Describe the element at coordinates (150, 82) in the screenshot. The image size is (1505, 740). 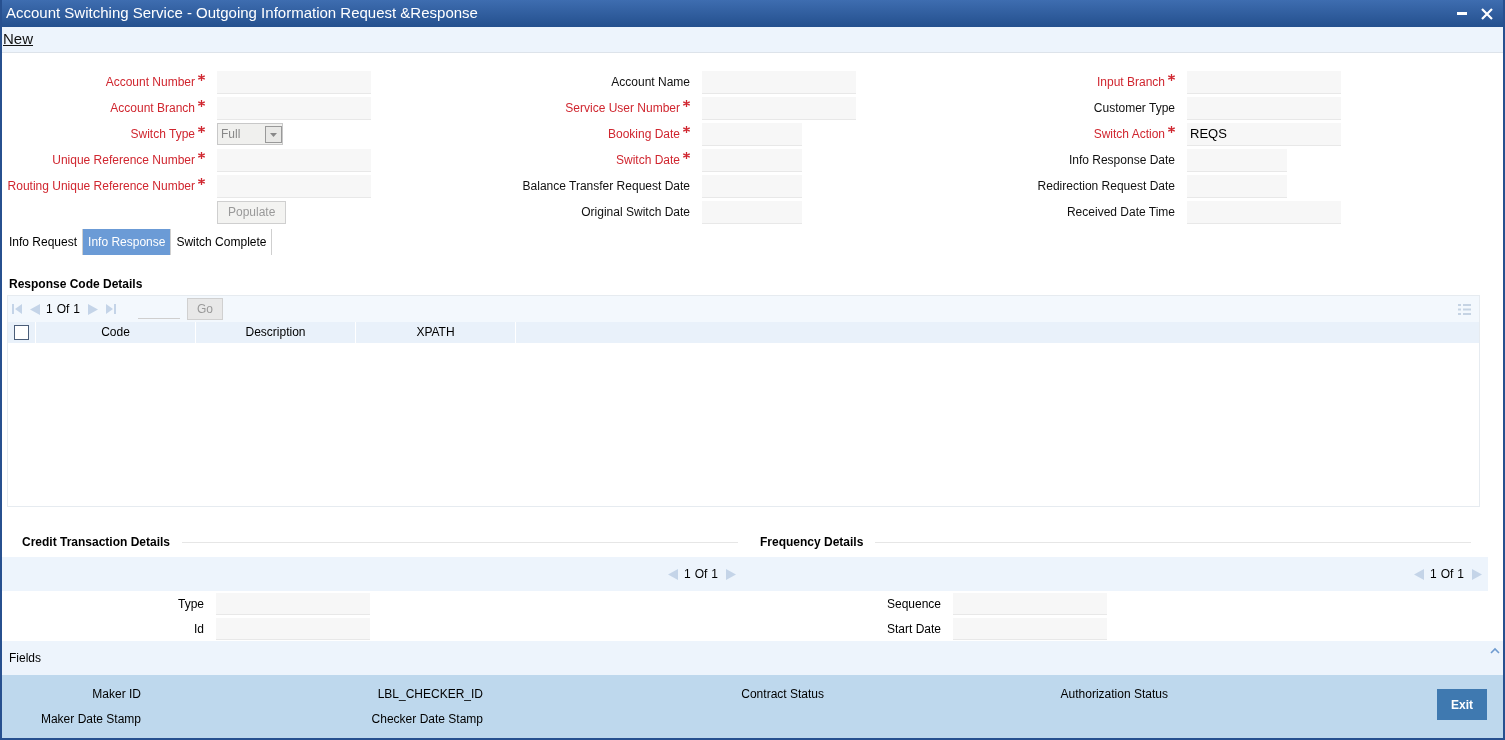
I see `field-label: Account Number` at that location.